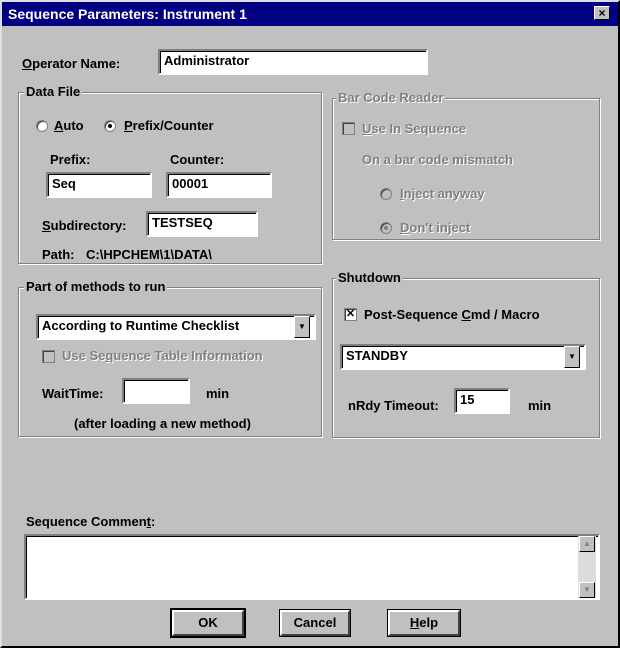  I want to click on nrdy-timeout-label: nRdy Timeout:, so click(393, 405).